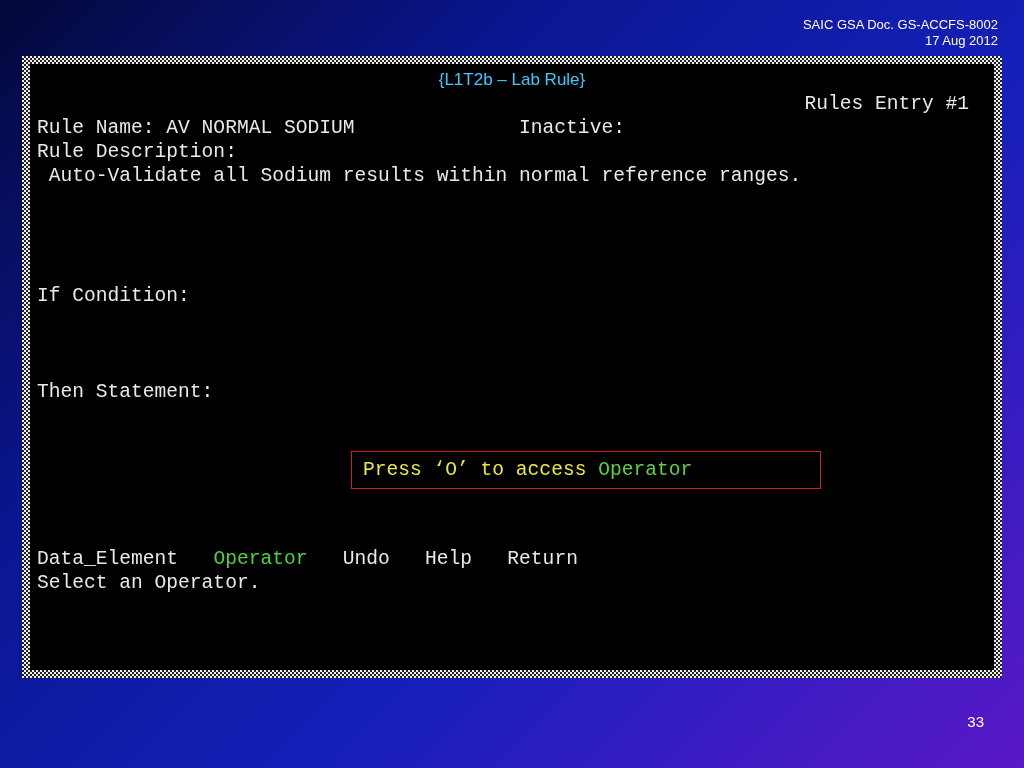  Describe the element at coordinates (196, 128) in the screenshot. I see `rule-name-label: Rule Name: AV NORMAL SODIUM` at that location.